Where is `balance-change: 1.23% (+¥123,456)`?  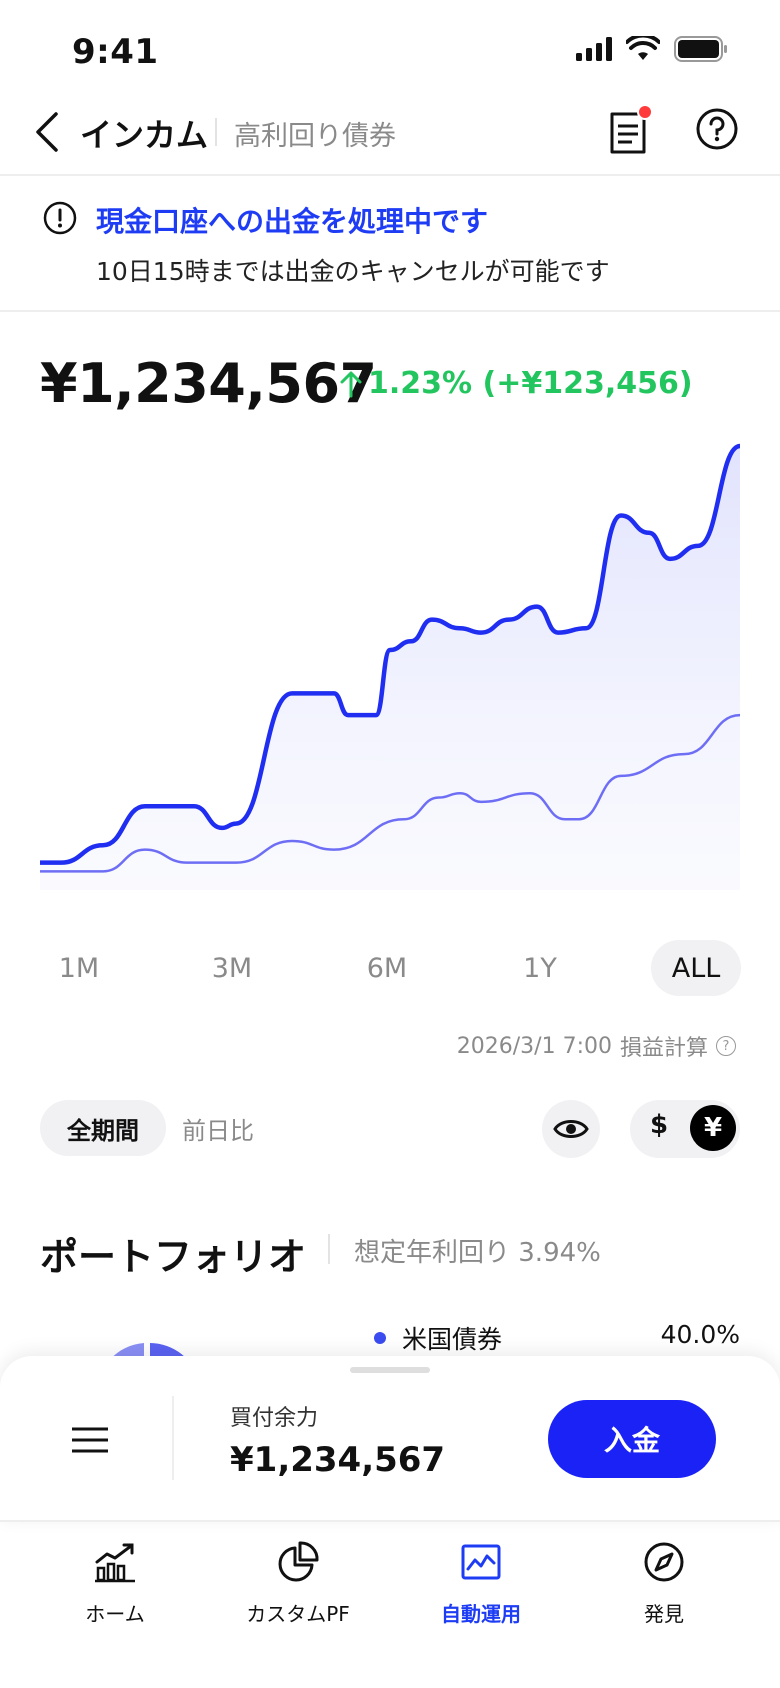
balance-change: 1.23% (+¥123,456) is located at coordinates (515, 383).